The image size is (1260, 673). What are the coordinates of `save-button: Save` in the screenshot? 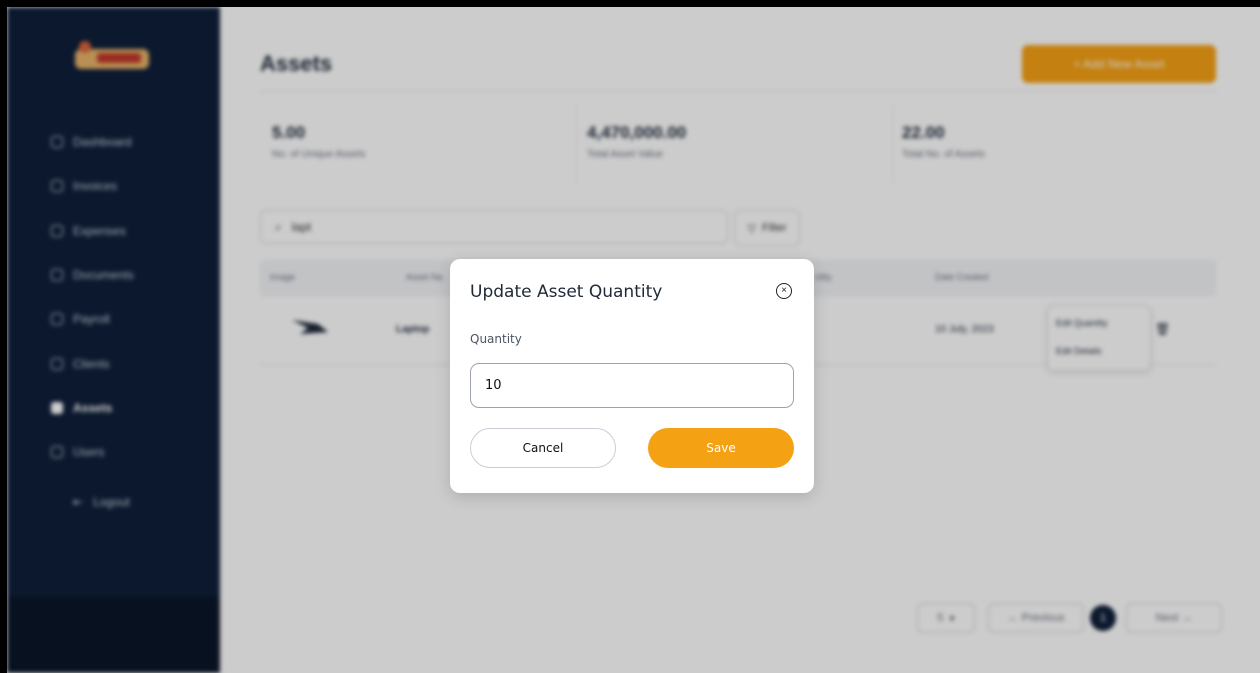 It's located at (721, 448).